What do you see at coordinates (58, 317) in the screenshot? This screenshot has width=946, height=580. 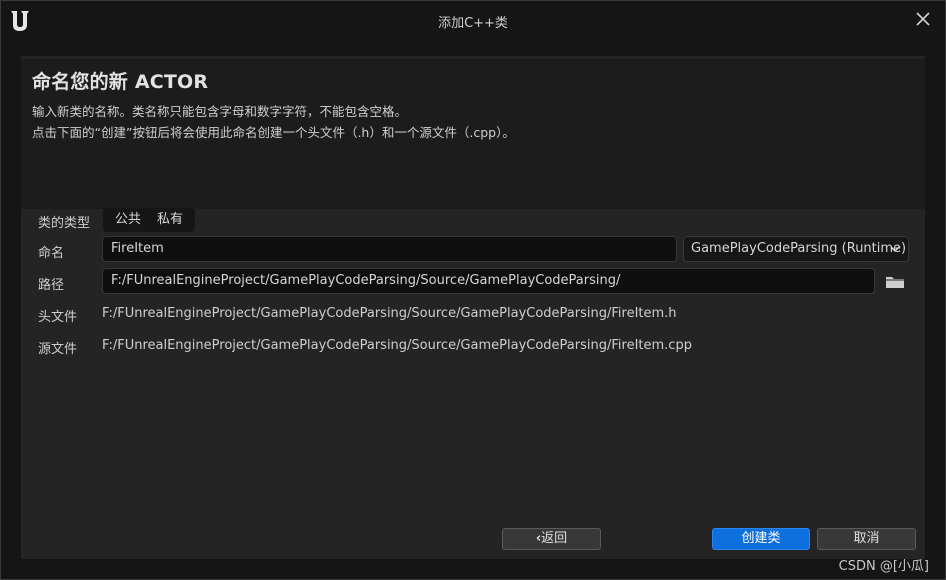 I see `header-file-label: 头文件` at bounding box center [58, 317].